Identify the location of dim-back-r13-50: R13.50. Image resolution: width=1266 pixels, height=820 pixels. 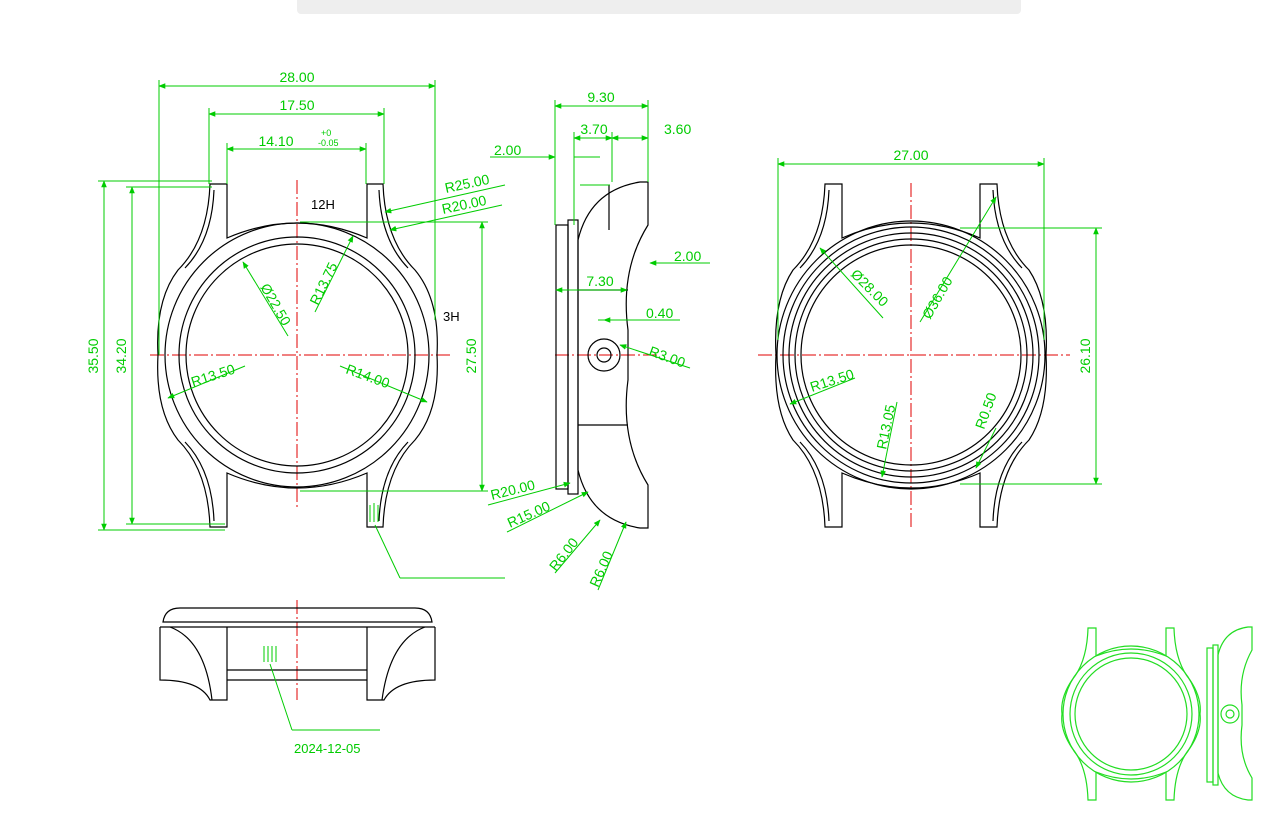
(832, 380).